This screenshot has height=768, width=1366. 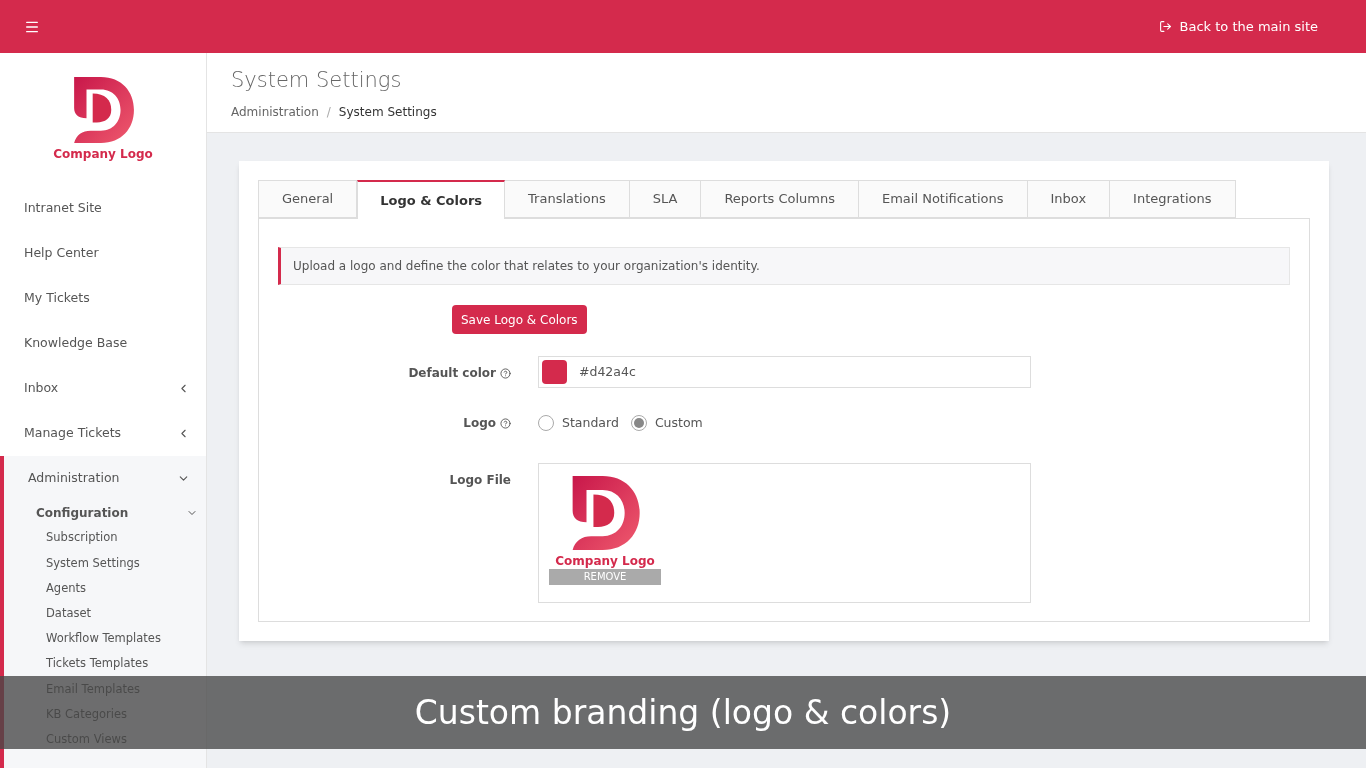 I want to click on sidebar-item: Help Center, so click(x=103, y=253).